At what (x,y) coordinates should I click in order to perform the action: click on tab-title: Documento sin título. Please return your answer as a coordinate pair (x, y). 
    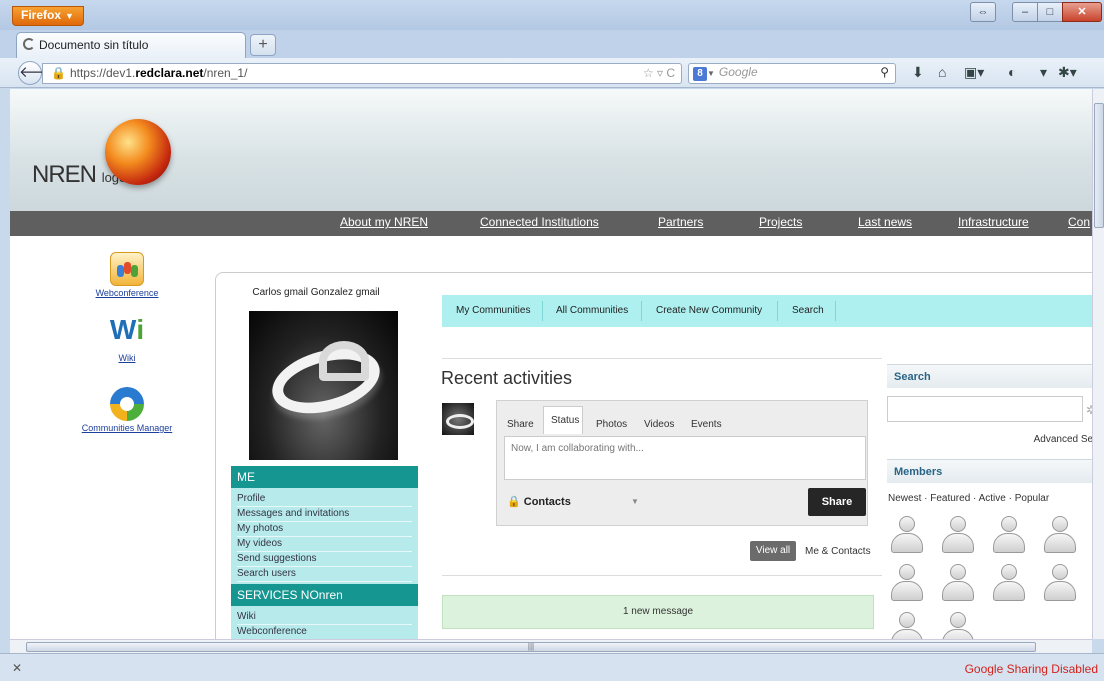
    Looking at the image, I should click on (94, 45).